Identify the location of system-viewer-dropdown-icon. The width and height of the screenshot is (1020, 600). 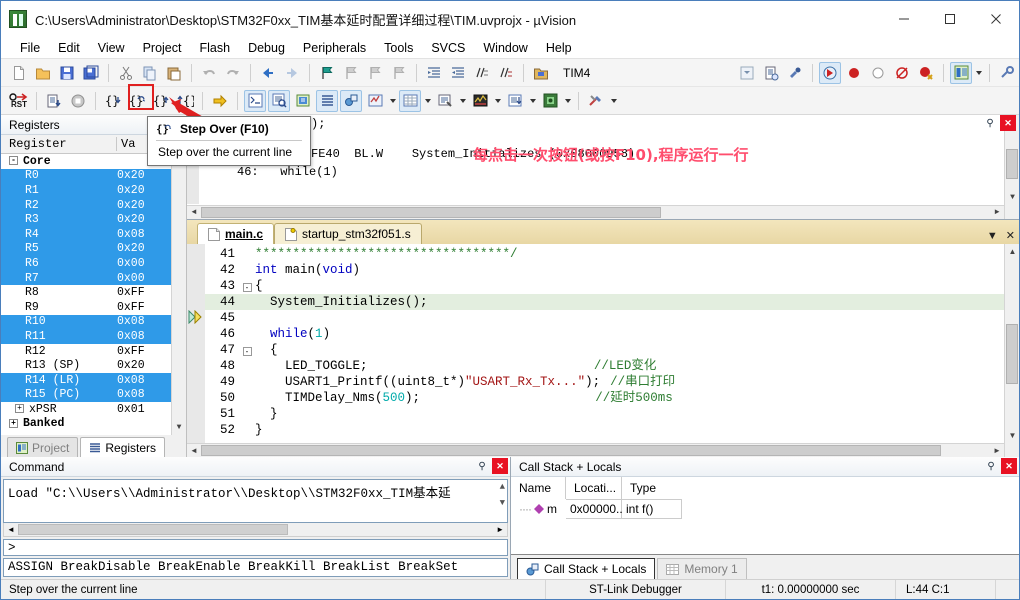
(567, 101).